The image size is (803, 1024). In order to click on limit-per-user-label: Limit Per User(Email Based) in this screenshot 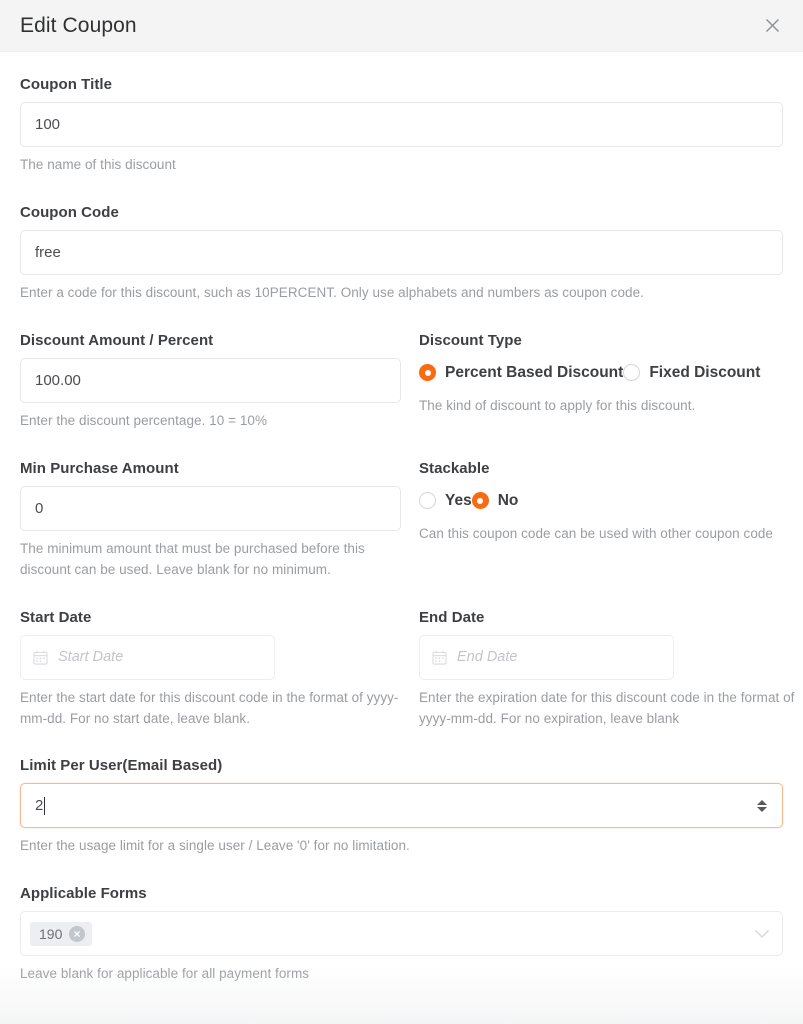, I will do `click(121, 766)`.